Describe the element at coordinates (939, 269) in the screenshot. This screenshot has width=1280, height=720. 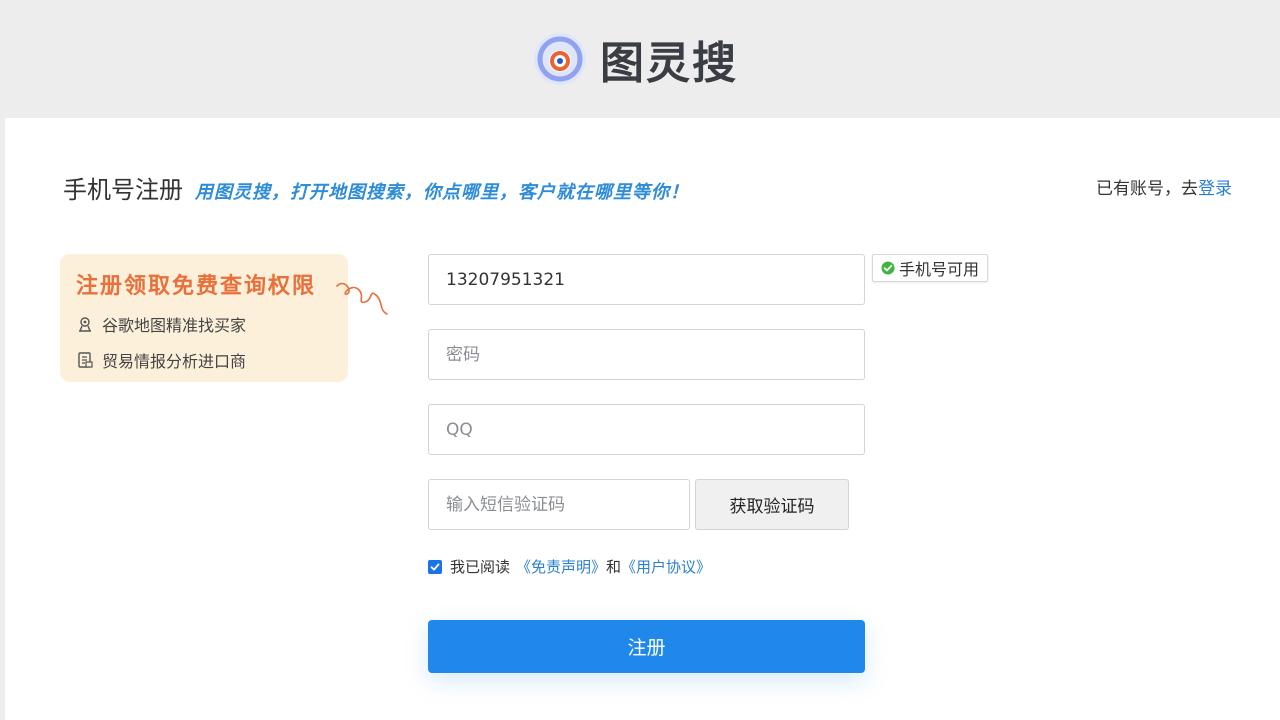
I see `phone-status-text: 手机号可用` at that location.